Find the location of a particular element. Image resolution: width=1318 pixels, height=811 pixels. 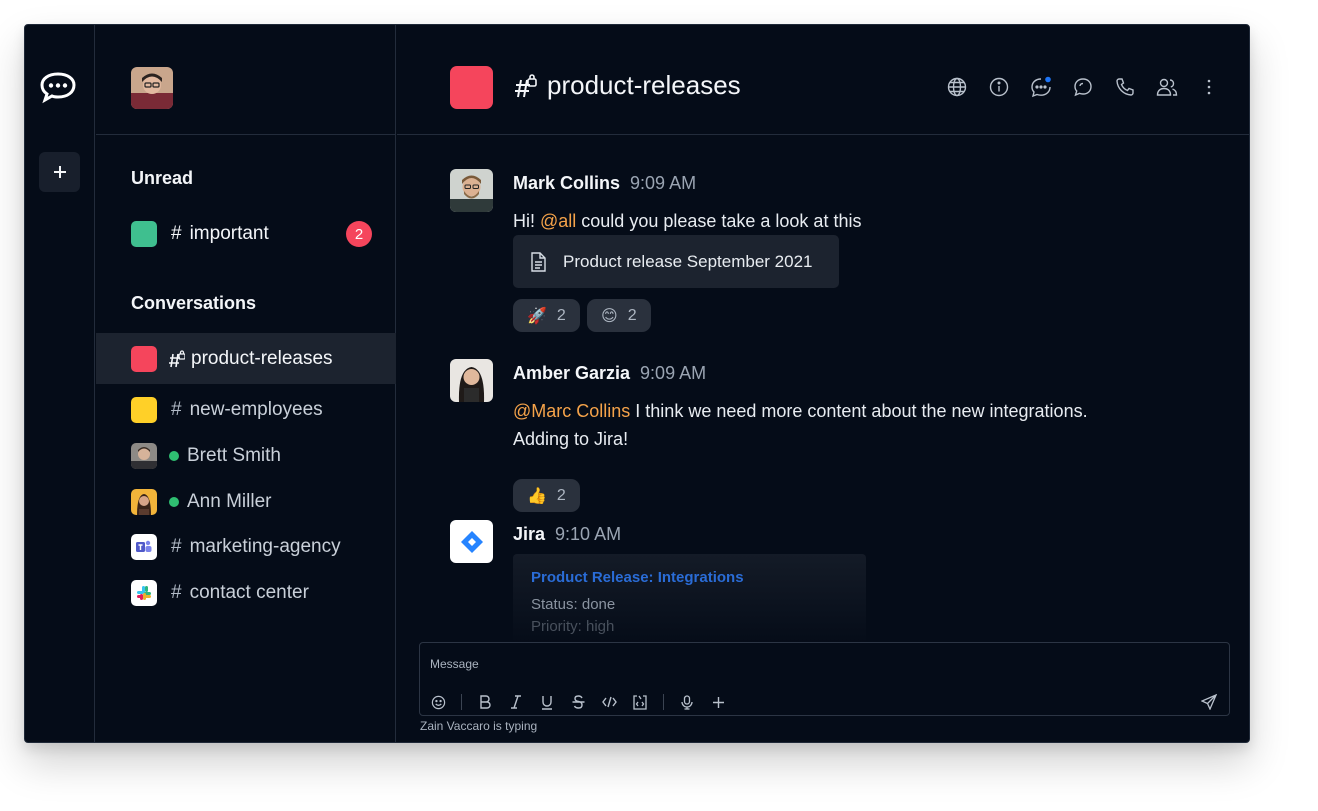

microphone-icon is located at coordinates (687, 702).